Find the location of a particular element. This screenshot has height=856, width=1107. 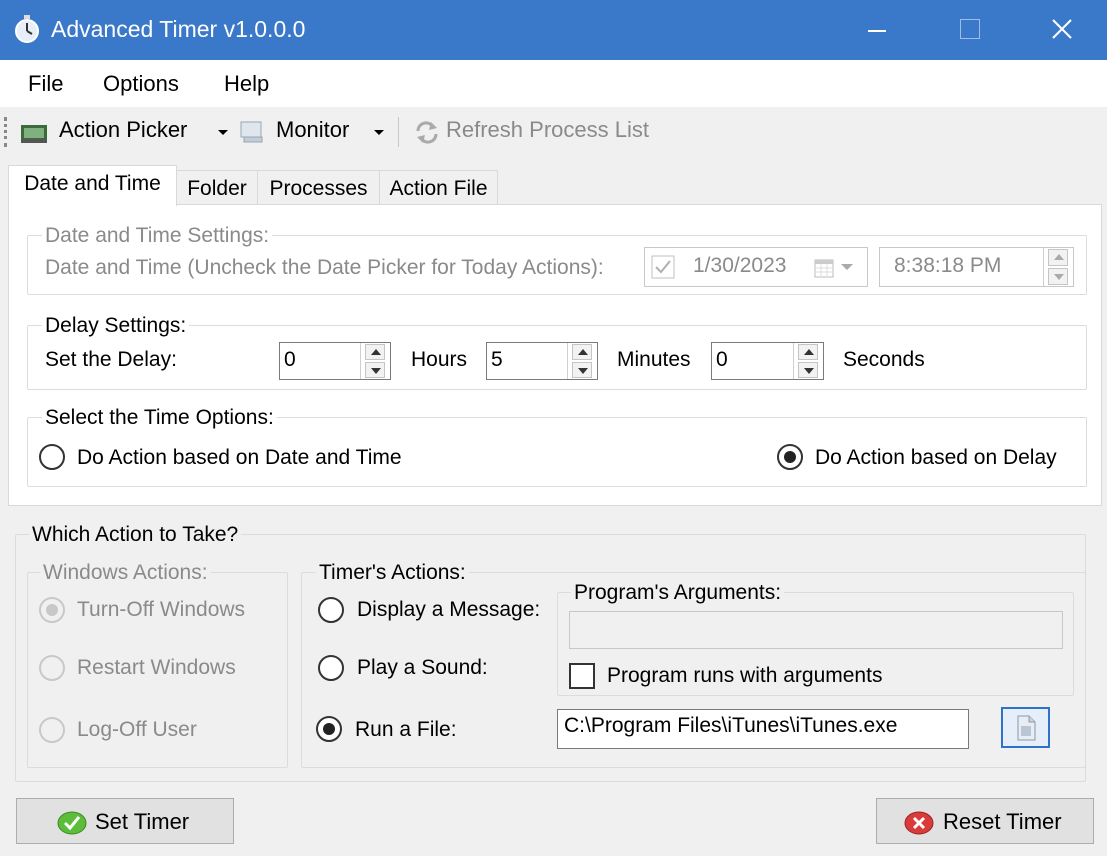

toolbar-grip is located at coordinates (6, 132).